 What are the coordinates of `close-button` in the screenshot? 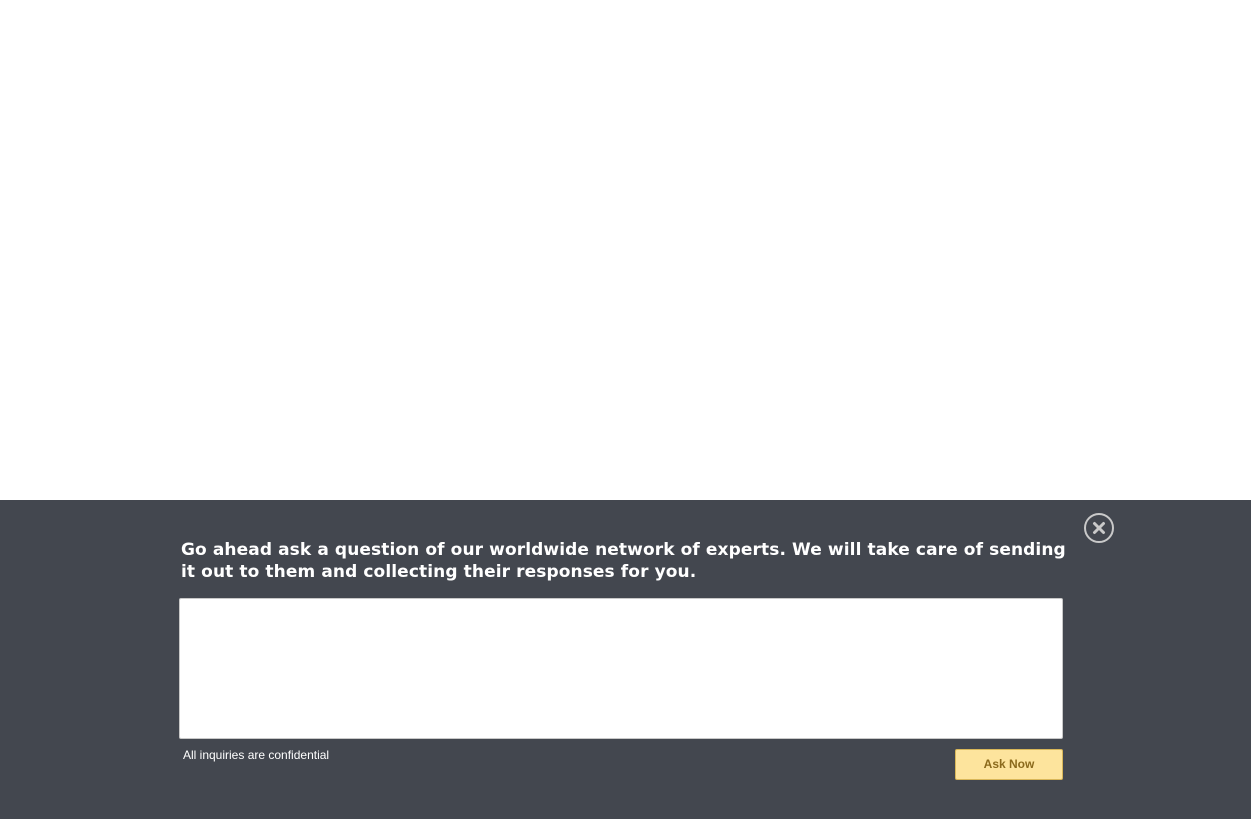 It's located at (1099, 528).